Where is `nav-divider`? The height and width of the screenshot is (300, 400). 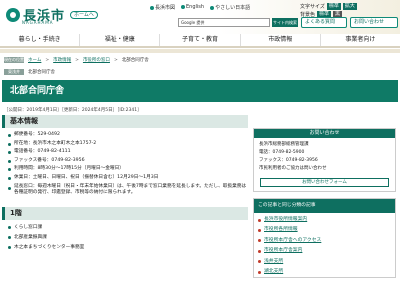
nav-divider is located at coordinates (200, 51).